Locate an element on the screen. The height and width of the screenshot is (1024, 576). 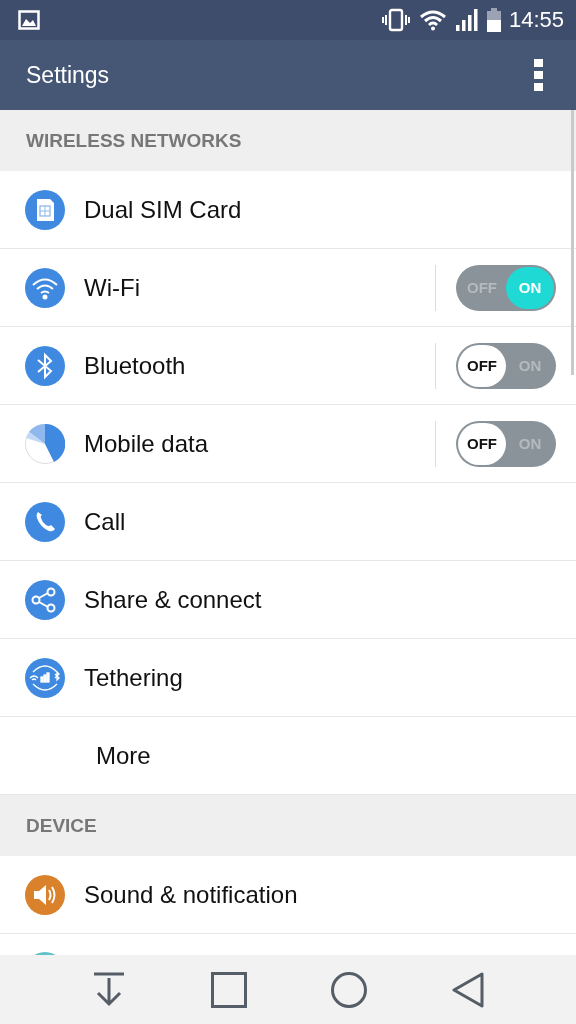
download-icon is located at coordinates (109, 989).